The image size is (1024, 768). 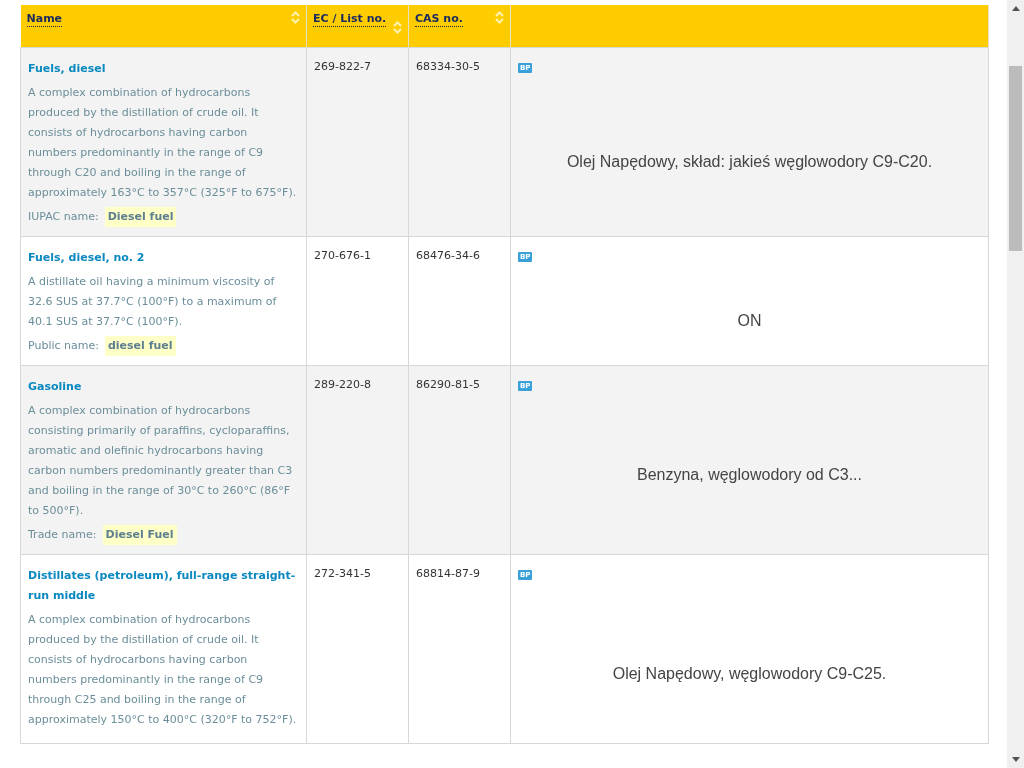 I want to click on substance-link: Fuels, diesel, so click(x=163, y=68).